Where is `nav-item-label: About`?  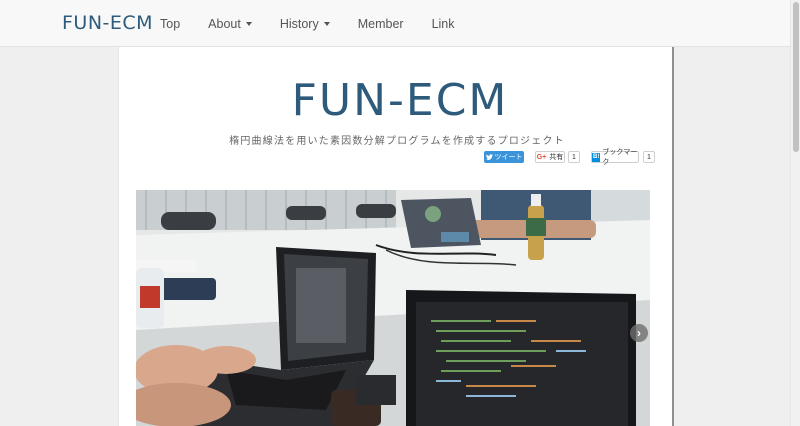
nav-item-label: About is located at coordinates (224, 23).